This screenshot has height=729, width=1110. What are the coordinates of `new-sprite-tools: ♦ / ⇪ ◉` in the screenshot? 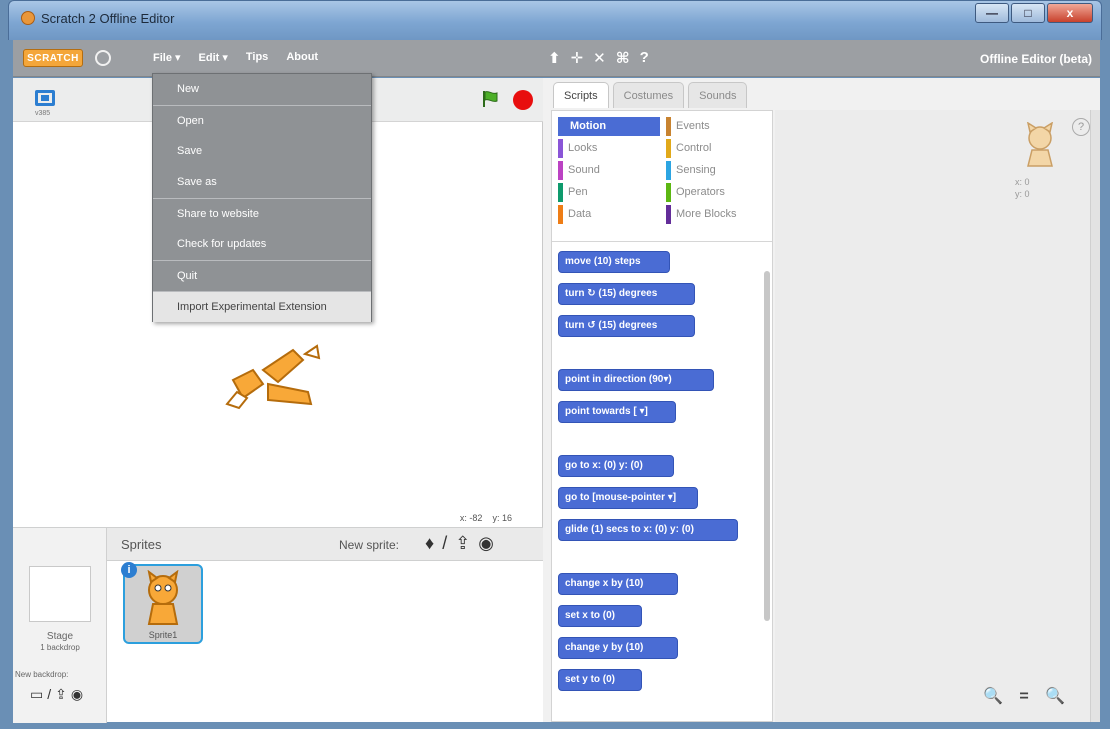 It's located at (459, 543).